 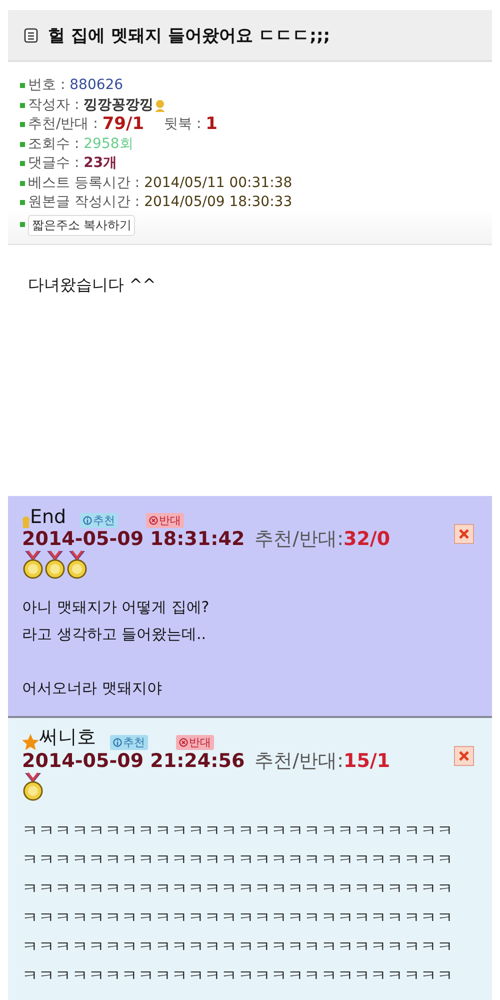 What do you see at coordinates (54, 163) in the screenshot?
I see `info-label: 댓글수 :` at bounding box center [54, 163].